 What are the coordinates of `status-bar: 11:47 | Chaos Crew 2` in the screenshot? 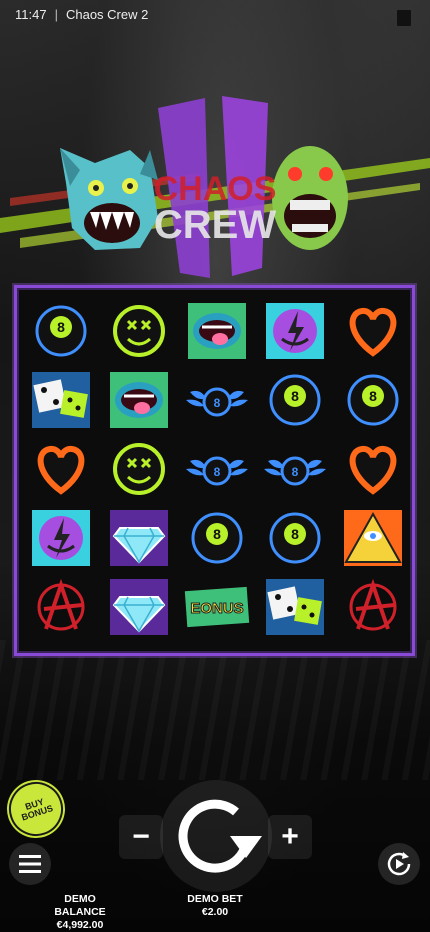 It's located at (215, 14).